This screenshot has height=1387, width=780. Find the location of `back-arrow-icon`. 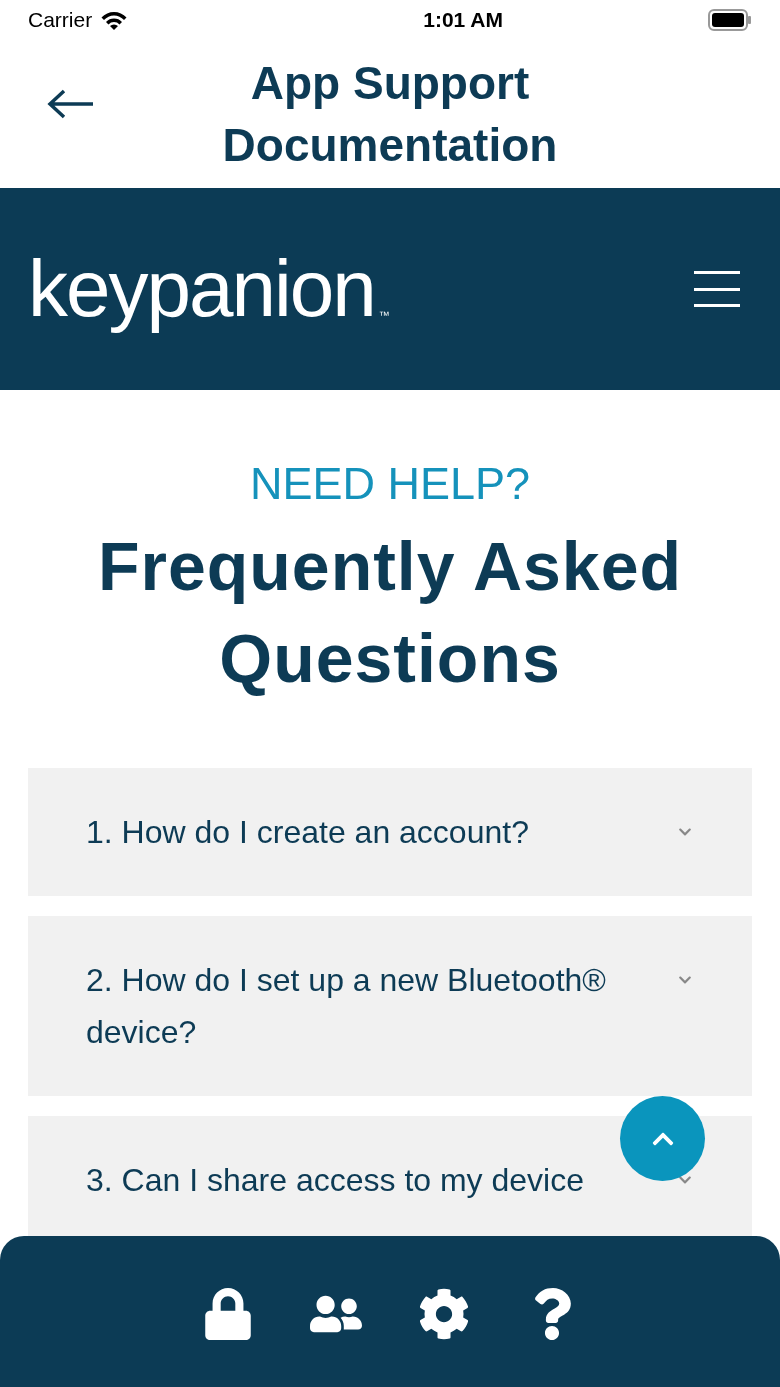

back-arrow-icon is located at coordinates (71, 104).